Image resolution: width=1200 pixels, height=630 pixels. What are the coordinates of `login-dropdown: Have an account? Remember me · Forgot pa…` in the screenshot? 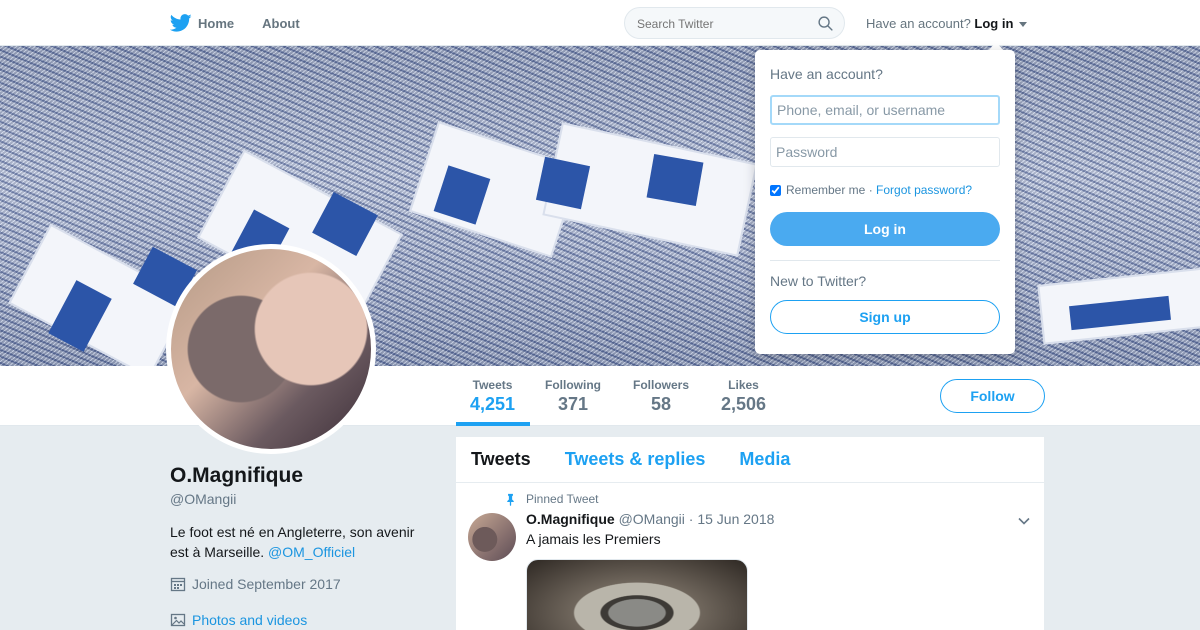 It's located at (885, 202).